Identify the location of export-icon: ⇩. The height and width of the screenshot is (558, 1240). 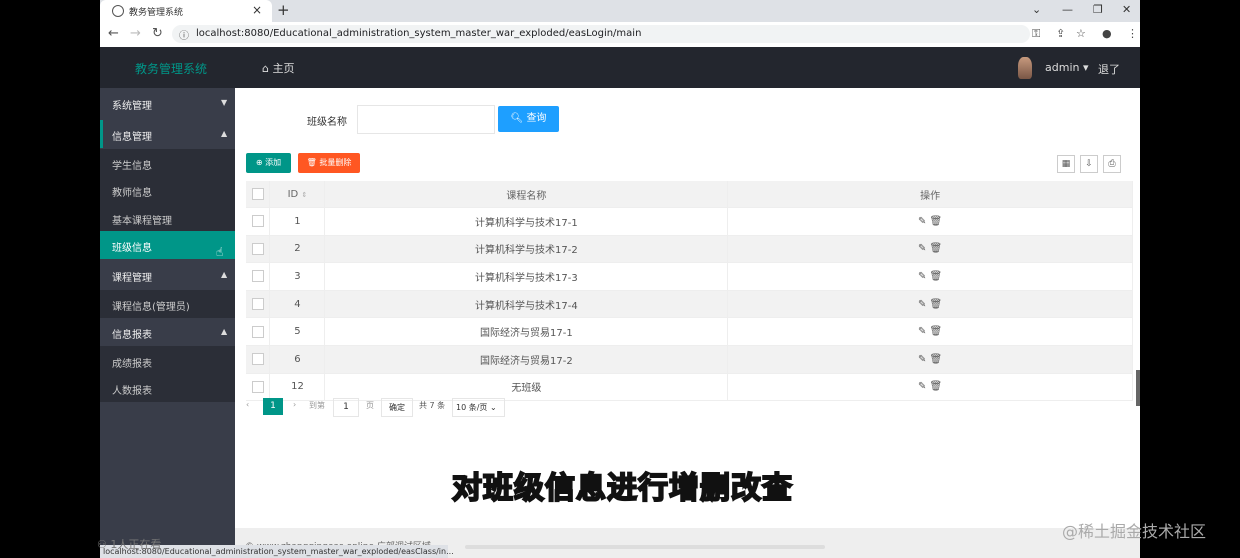
(1089, 164).